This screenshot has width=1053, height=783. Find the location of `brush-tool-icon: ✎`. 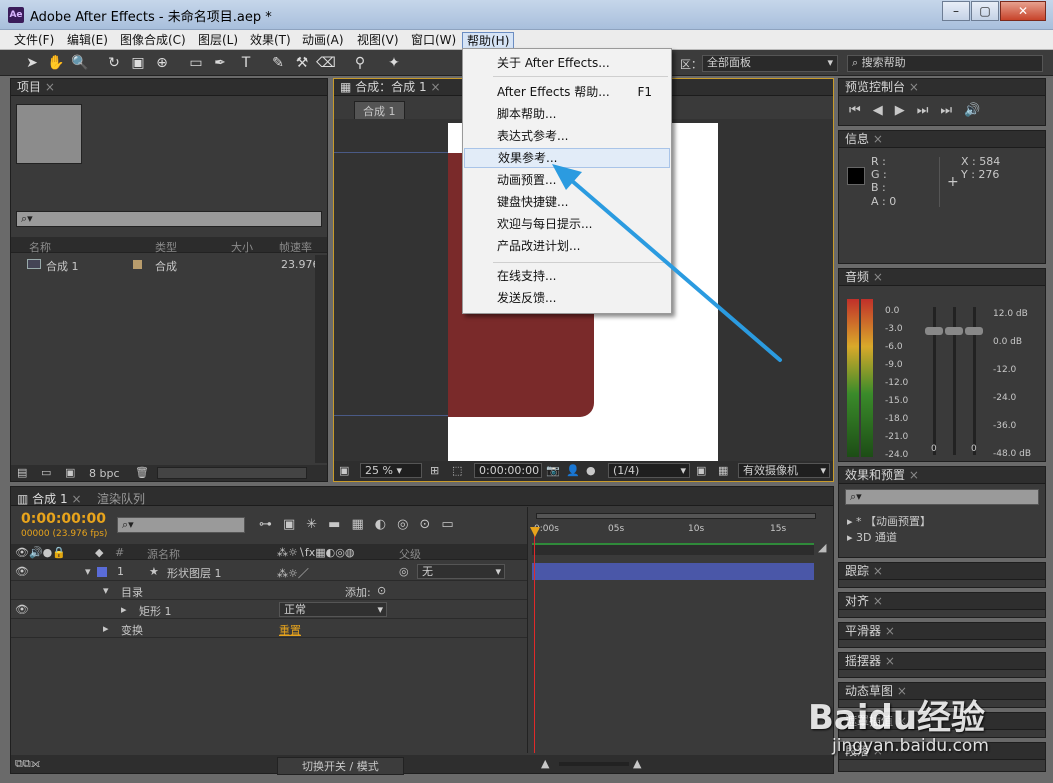

brush-tool-icon: ✎ is located at coordinates (278, 63).